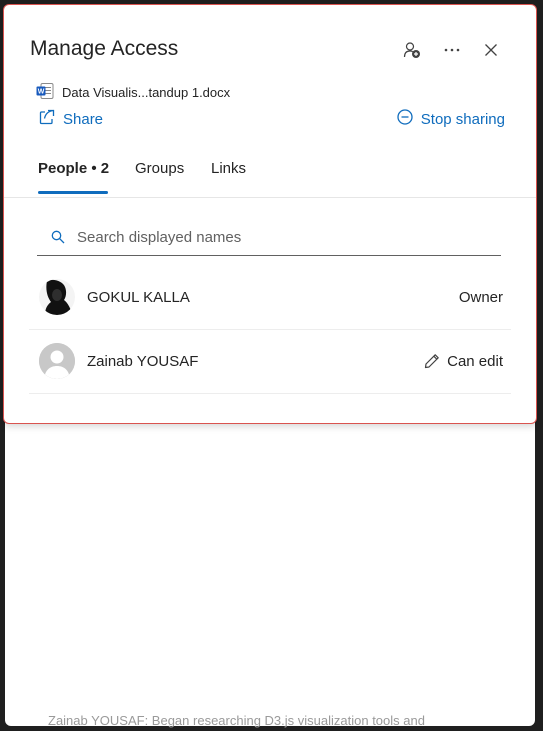  I want to click on stop-sharing-button: Stop sharing, so click(451, 119).